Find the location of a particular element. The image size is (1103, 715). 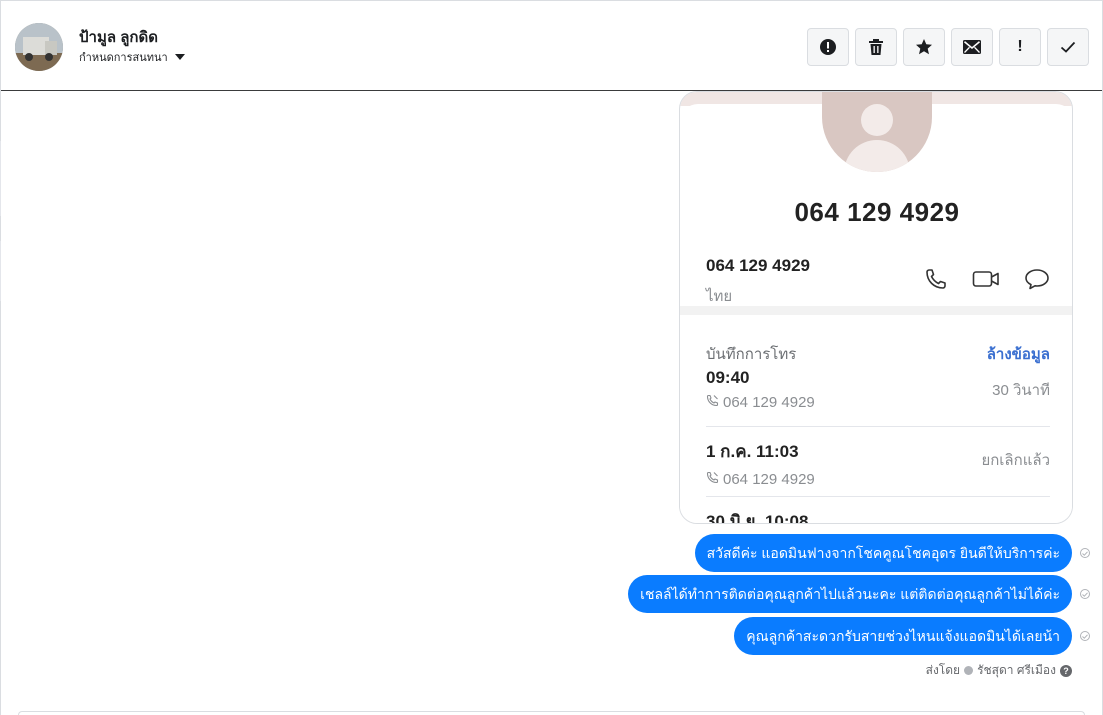

assign-label: กำหนดการสนทนา is located at coordinates (123, 58).